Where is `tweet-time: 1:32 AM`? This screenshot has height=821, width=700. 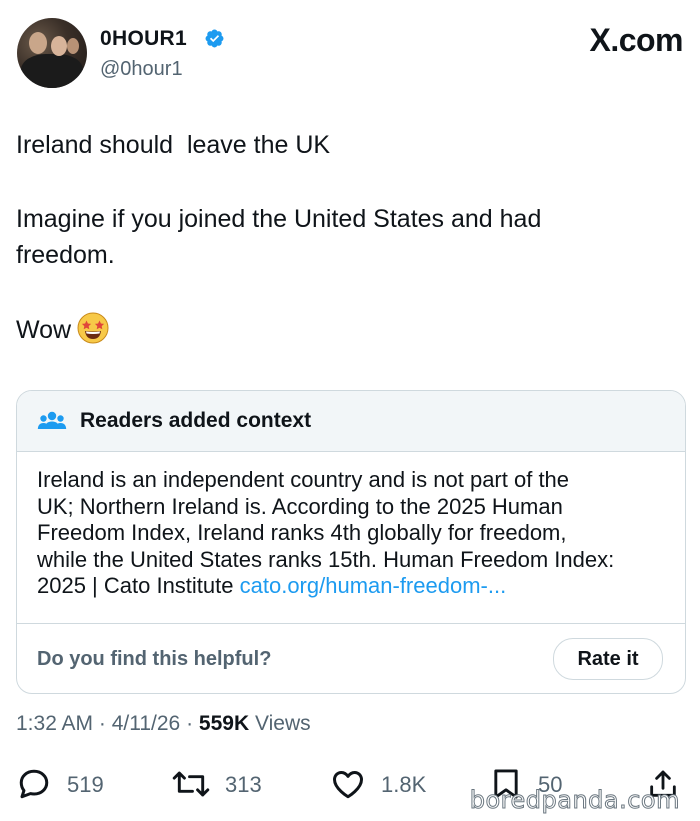
tweet-time: 1:32 AM is located at coordinates (54, 723).